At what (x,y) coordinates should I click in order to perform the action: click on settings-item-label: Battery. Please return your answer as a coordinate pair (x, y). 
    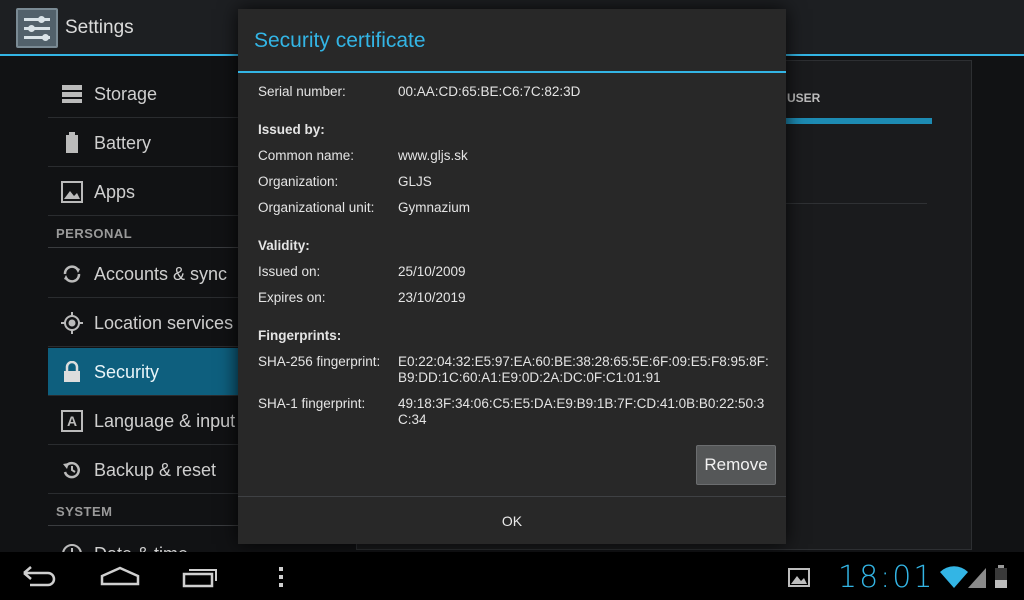
    Looking at the image, I should click on (123, 143).